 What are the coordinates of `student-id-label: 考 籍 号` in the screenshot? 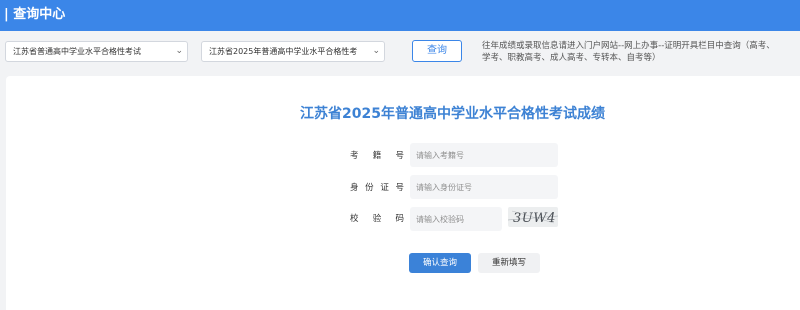 It's located at (377, 156).